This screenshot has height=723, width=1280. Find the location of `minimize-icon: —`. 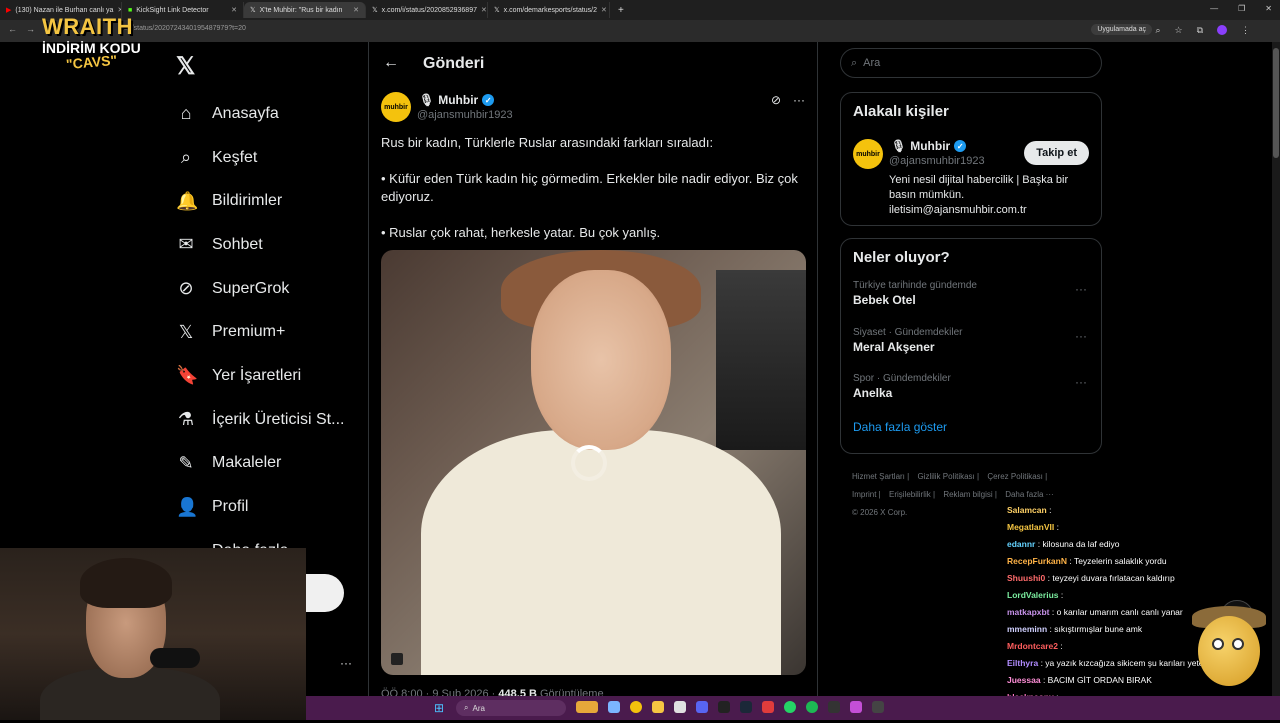

minimize-icon: — is located at coordinates (1214, 8).